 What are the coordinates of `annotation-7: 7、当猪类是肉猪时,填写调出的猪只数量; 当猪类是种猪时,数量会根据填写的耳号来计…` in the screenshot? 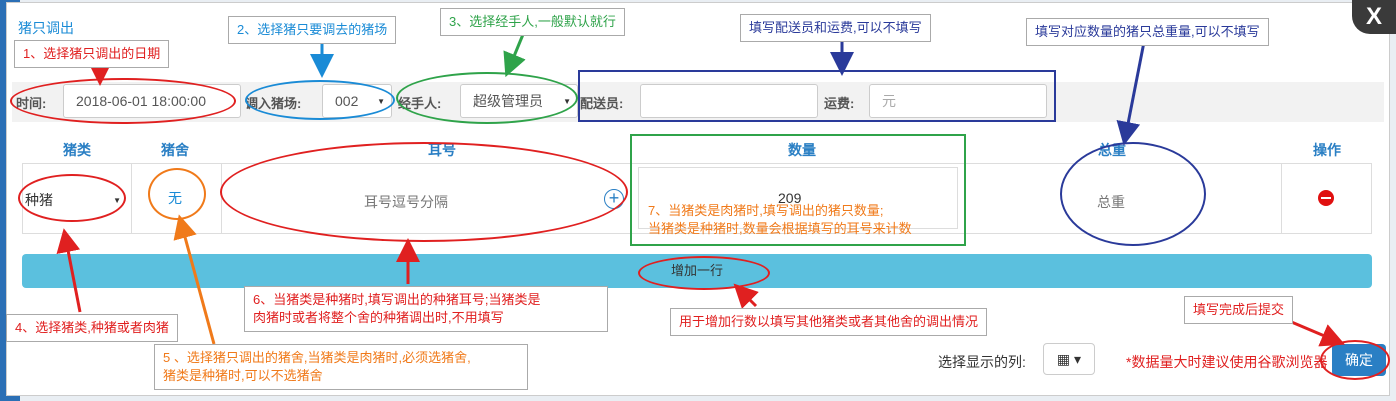 It's located at (780, 219).